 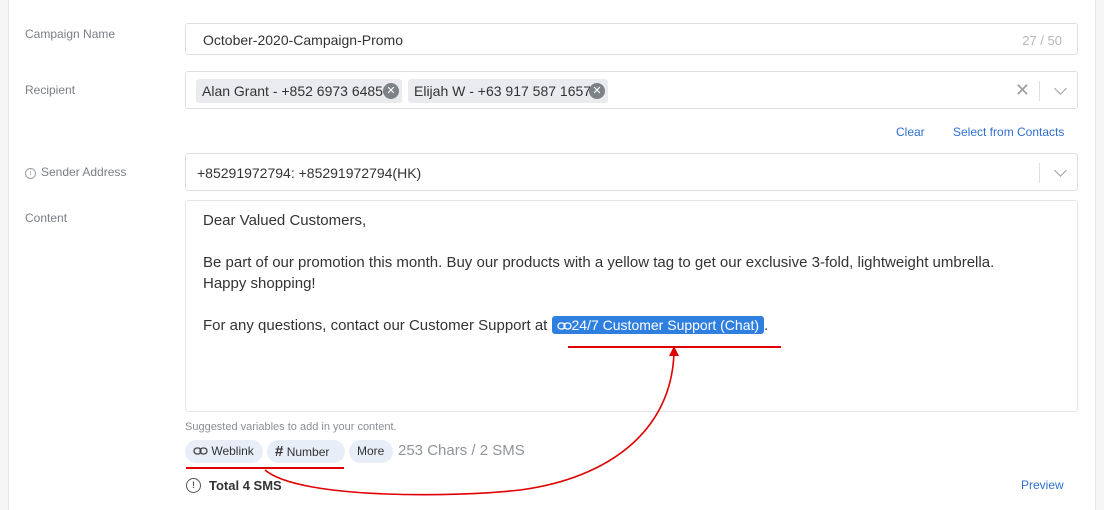 What do you see at coordinates (469, 423) in the screenshot?
I see `annotation-arrow` at bounding box center [469, 423].